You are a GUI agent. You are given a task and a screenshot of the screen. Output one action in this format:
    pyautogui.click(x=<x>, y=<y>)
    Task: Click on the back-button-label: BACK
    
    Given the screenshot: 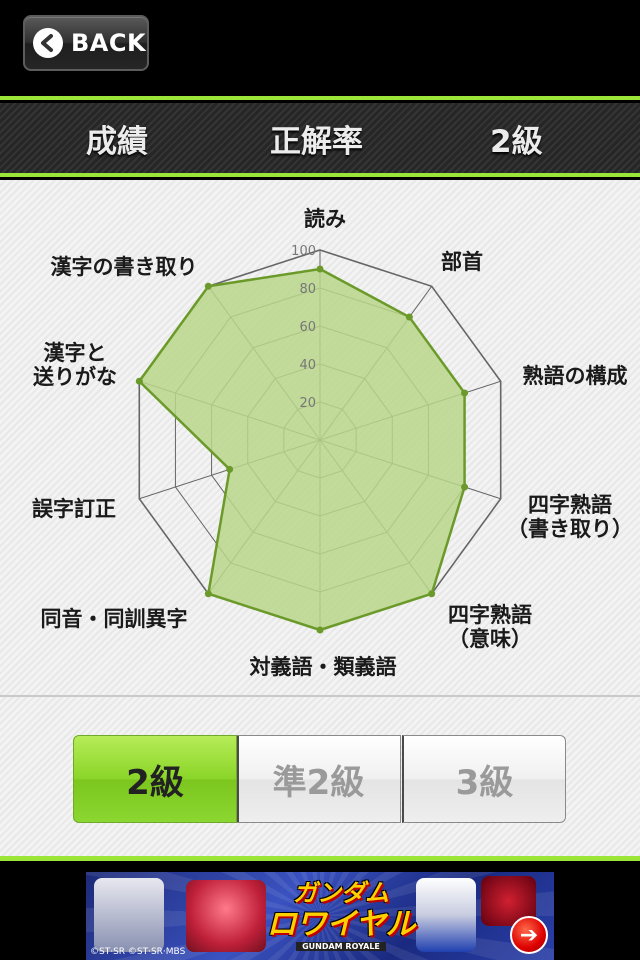 What is the action you would take?
    pyautogui.click(x=109, y=43)
    